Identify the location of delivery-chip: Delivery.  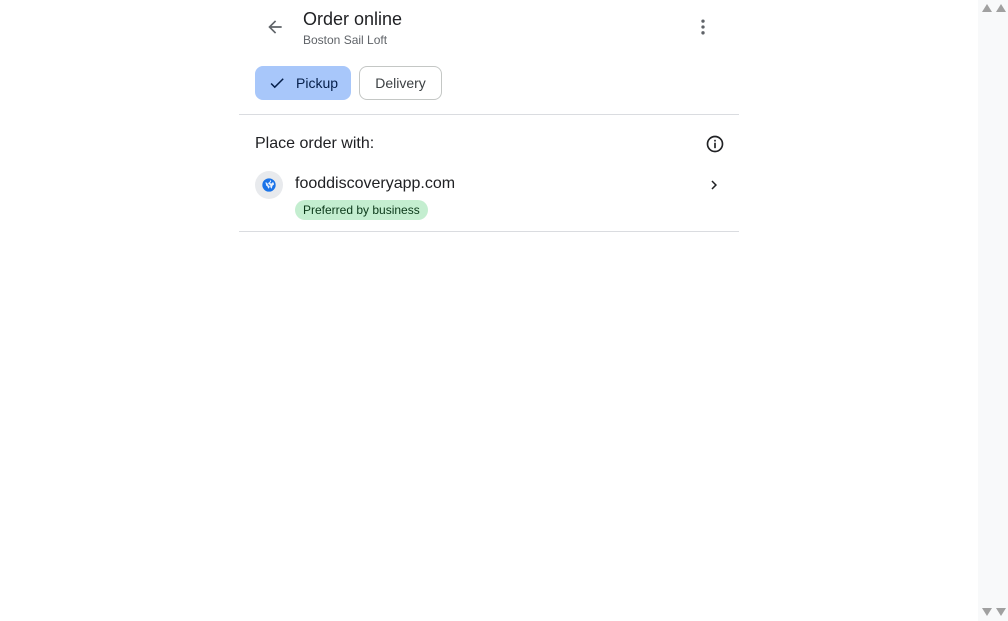
(400, 83).